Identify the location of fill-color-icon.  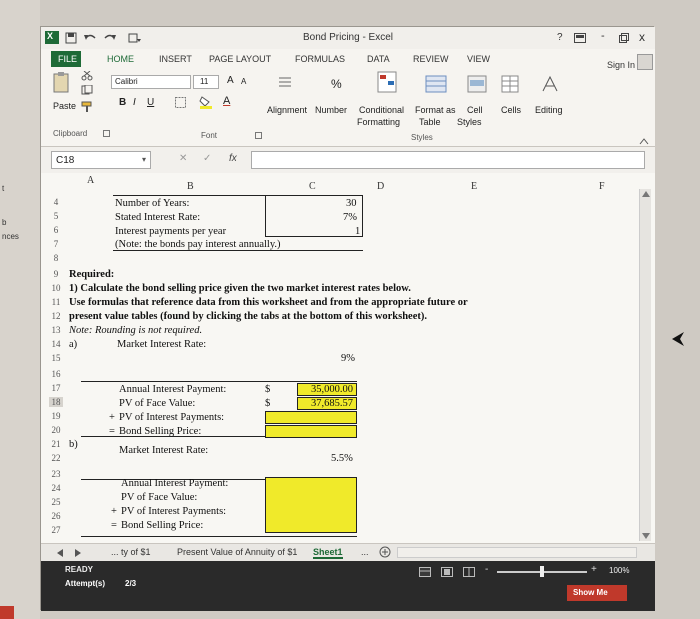
(206, 102).